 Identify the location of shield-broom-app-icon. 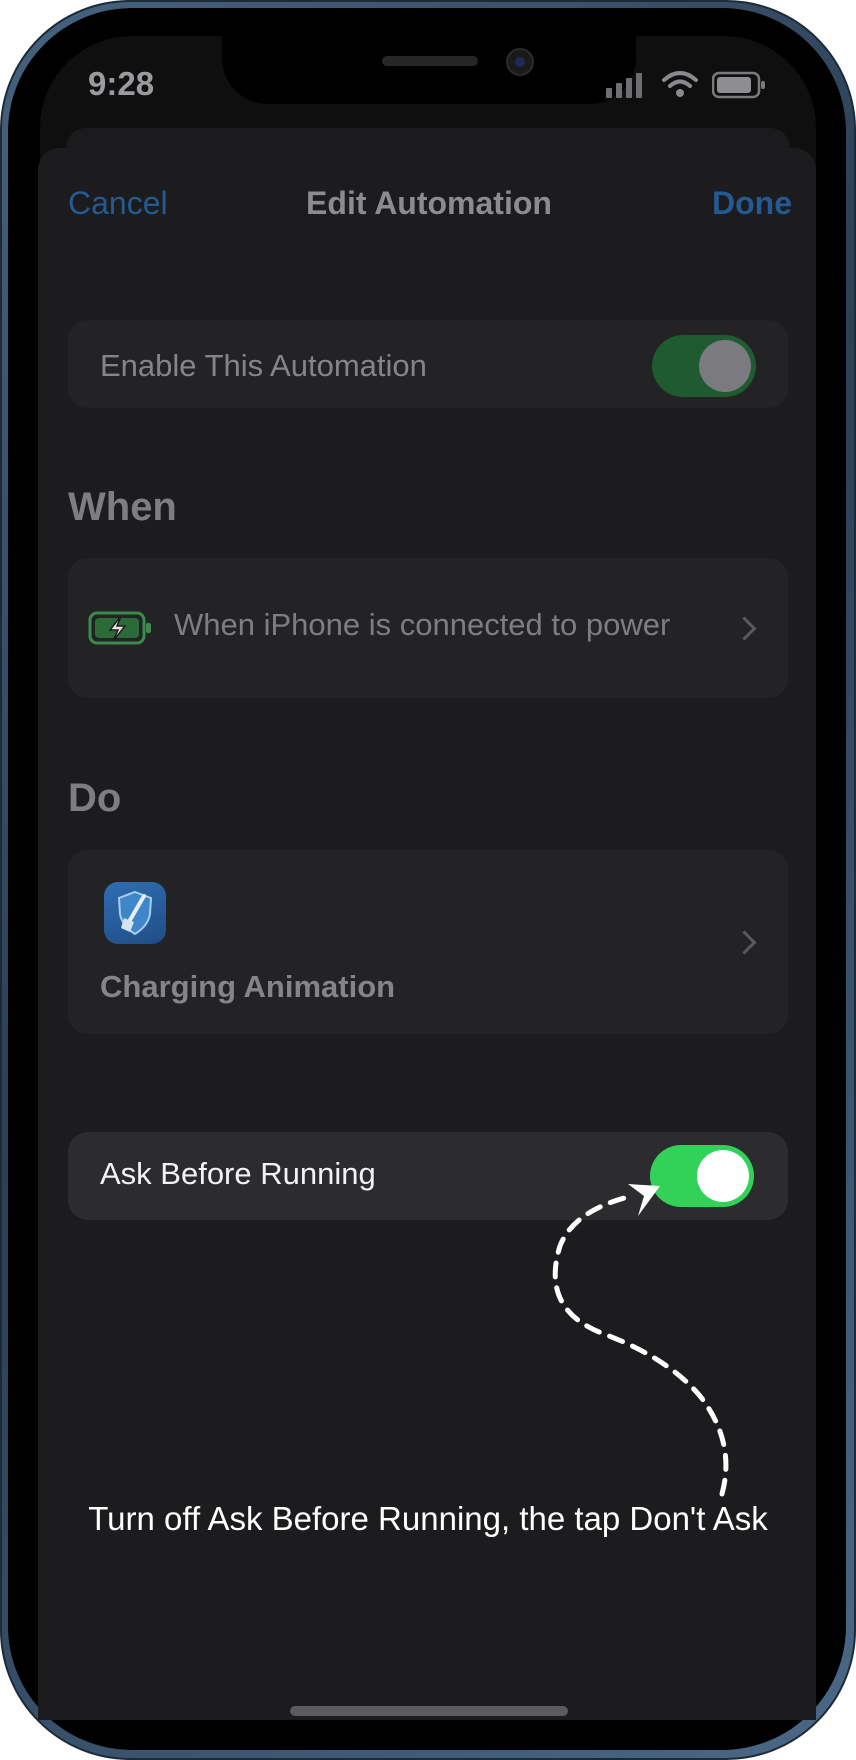
(135, 913).